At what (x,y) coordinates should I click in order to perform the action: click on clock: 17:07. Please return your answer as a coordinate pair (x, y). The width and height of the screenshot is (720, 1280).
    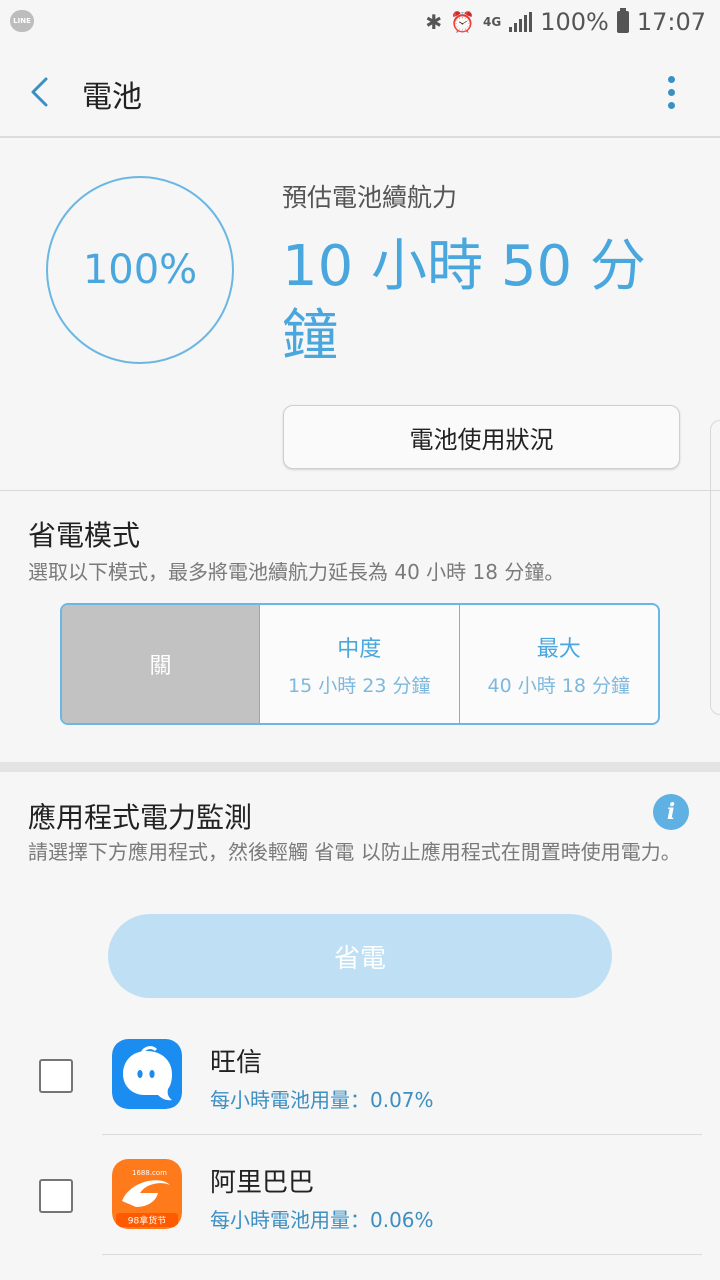
    Looking at the image, I should click on (671, 22).